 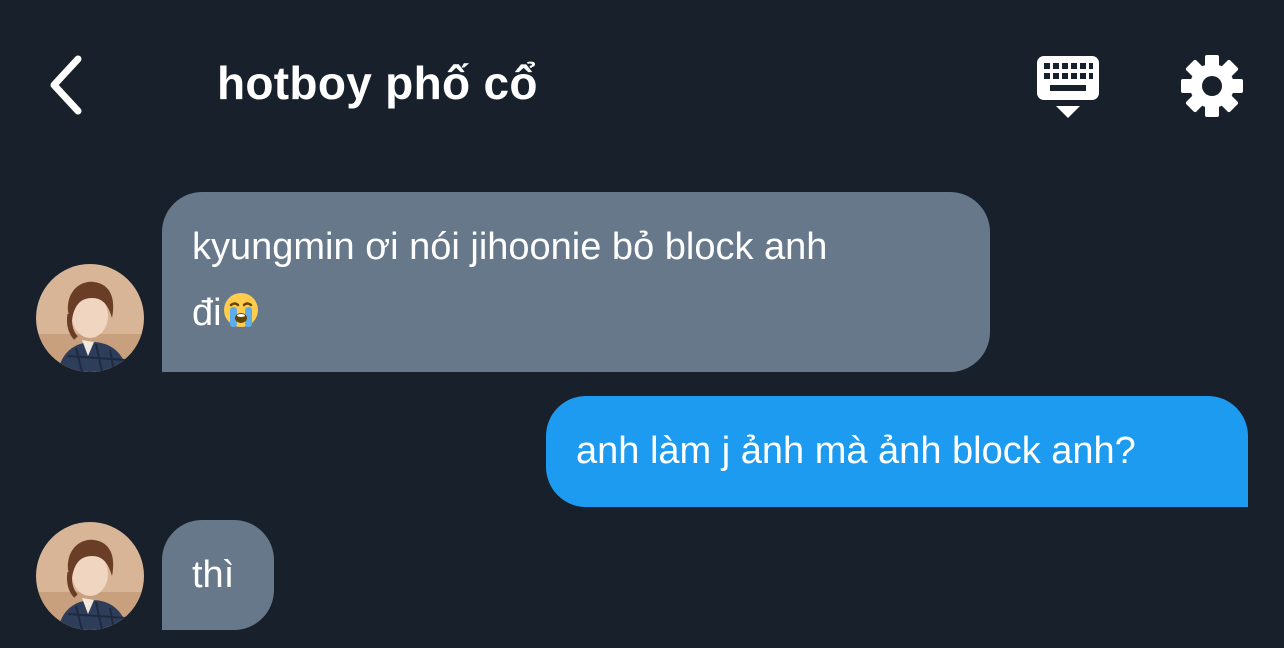 What do you see at coordinates (856, 451) in the screenshot?
I see `message-text: anh làm j ảnh mà ảnh block anh?` at bounding box center [856, 451].